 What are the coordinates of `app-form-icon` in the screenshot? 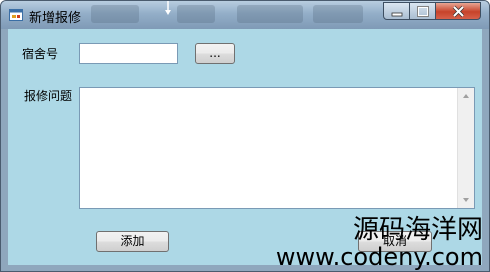 It's located at (16, 15).